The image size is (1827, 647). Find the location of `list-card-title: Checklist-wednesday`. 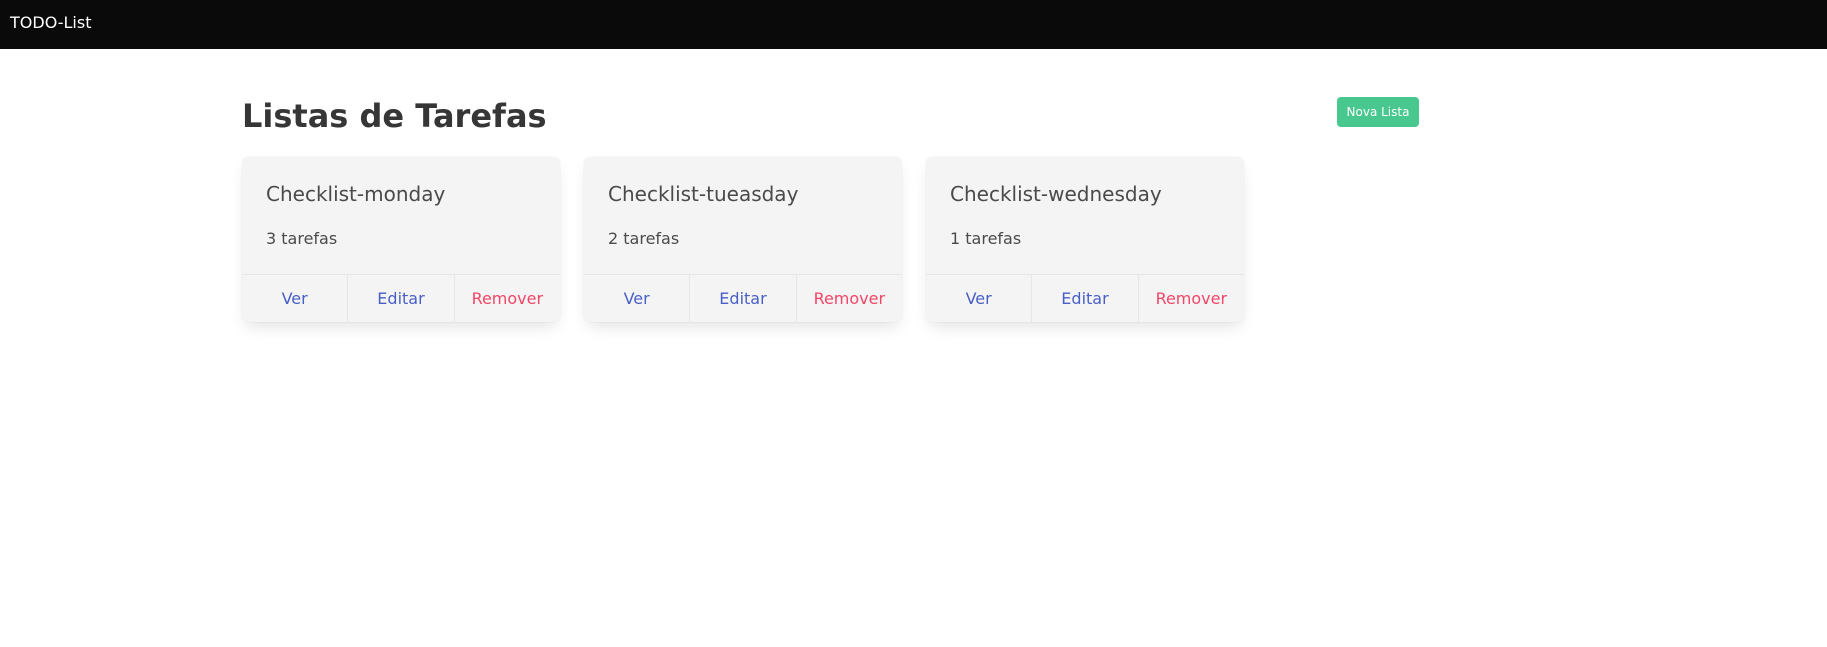

list-card-title: Checklist-wednesday is located at coordinates (1056, 194).